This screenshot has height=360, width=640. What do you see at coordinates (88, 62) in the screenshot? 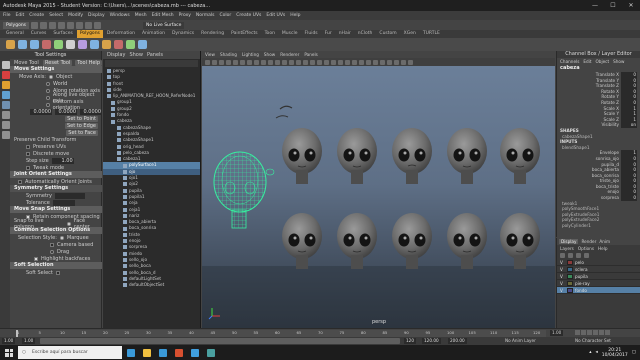
I see `tool-help-button: Tool Help` at bounding box center [88, 62].